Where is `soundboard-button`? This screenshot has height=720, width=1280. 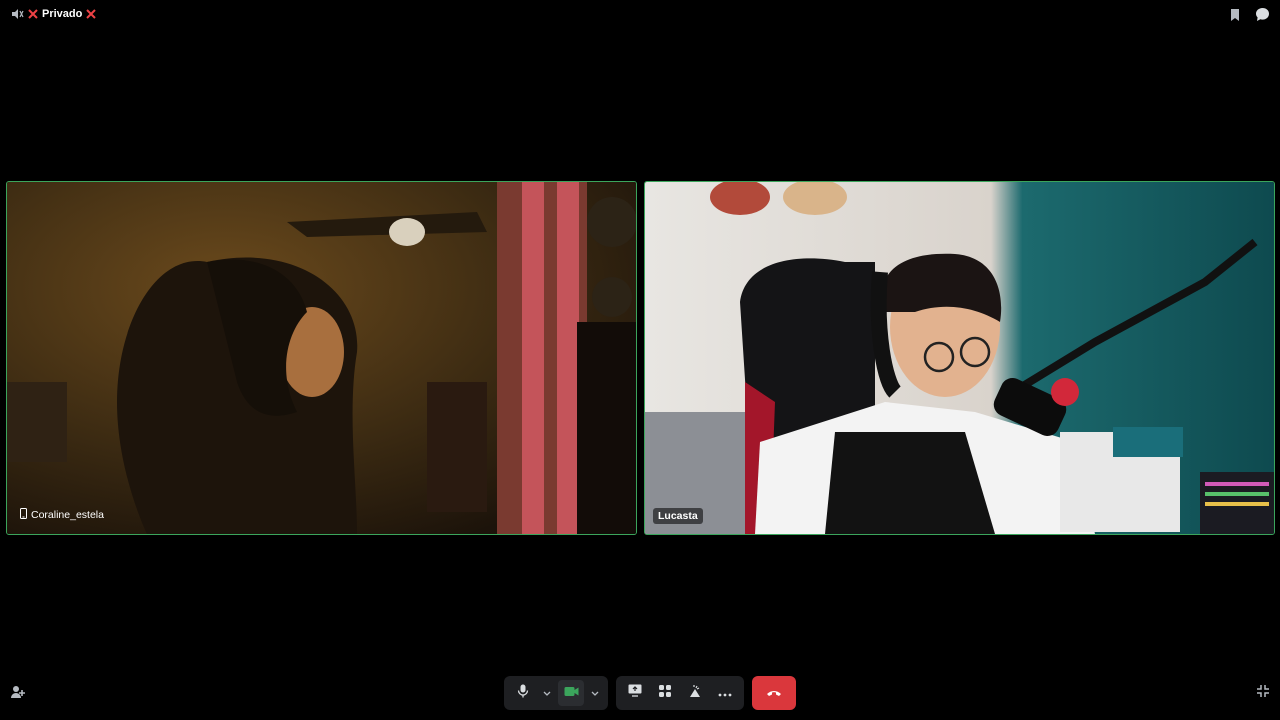 soundboard-button is located at coordinates (695, 693).